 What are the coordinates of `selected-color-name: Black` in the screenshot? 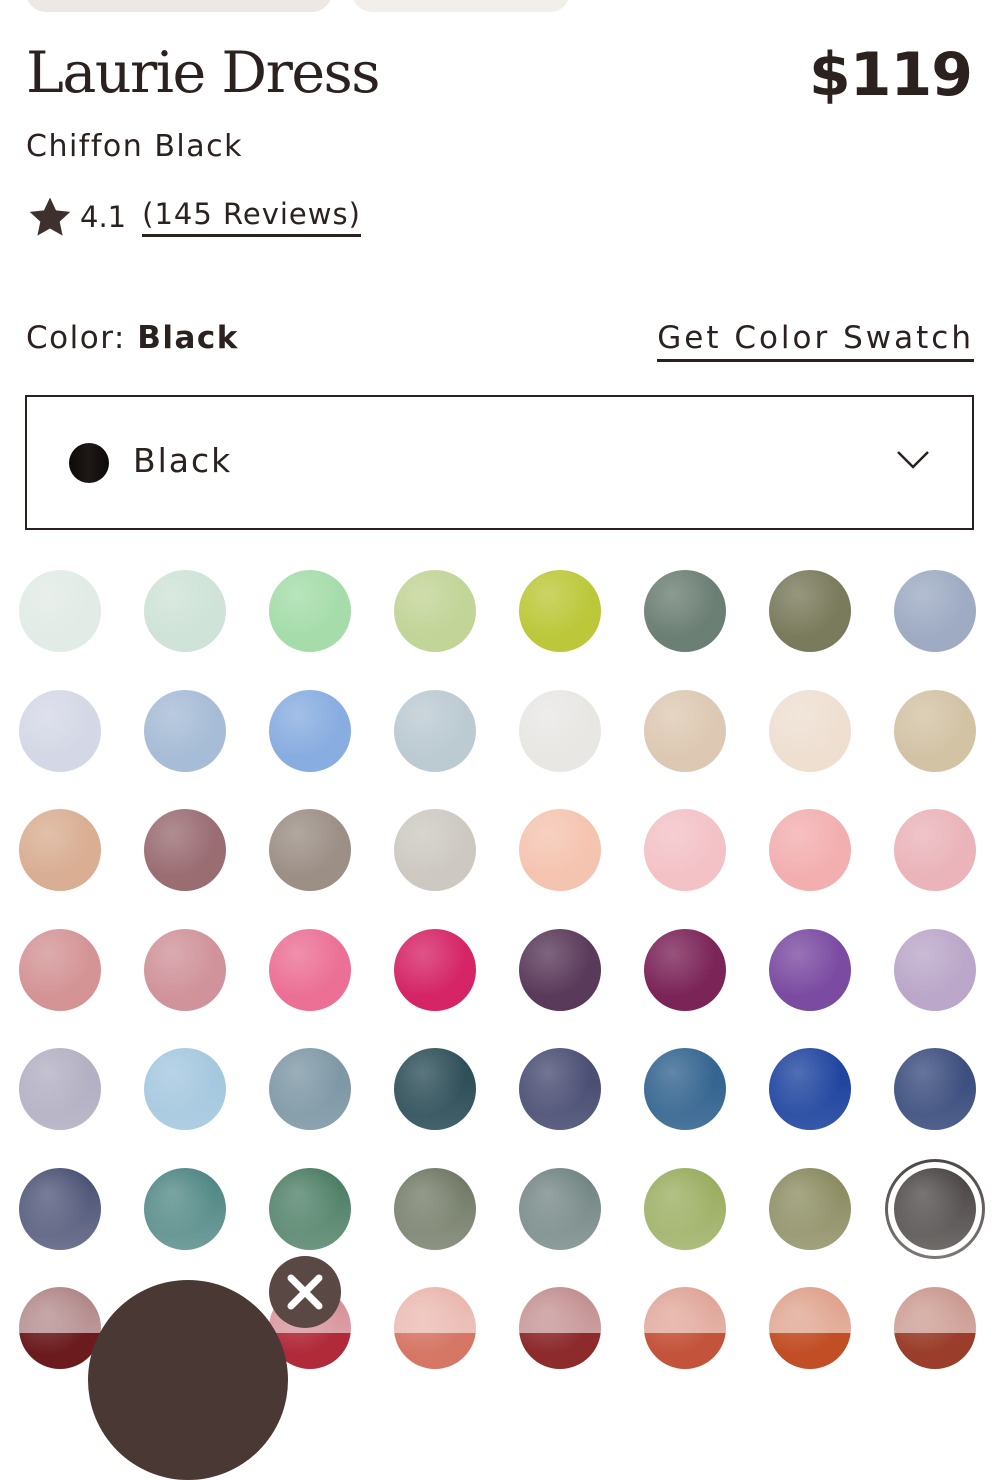 It's located at (188, 338).